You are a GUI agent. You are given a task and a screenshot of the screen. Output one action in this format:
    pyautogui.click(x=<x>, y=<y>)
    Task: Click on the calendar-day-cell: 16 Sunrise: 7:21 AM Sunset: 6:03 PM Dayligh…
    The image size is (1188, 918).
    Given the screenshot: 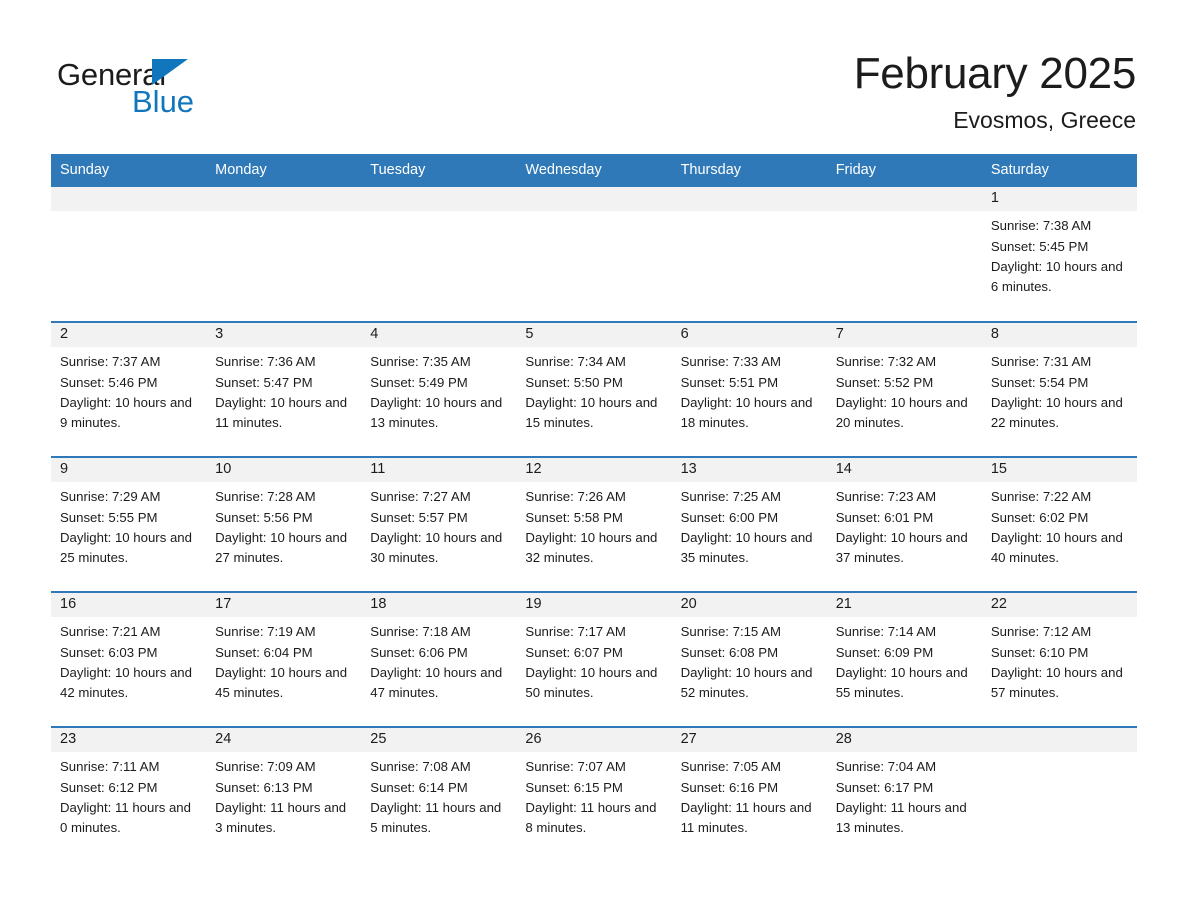 What is the action you would take?
    pyautogui.click(x=129, y=659)
    